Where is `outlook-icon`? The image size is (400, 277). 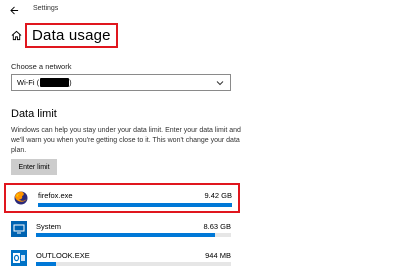 outlook-icon is located at coordinates (19, 258).